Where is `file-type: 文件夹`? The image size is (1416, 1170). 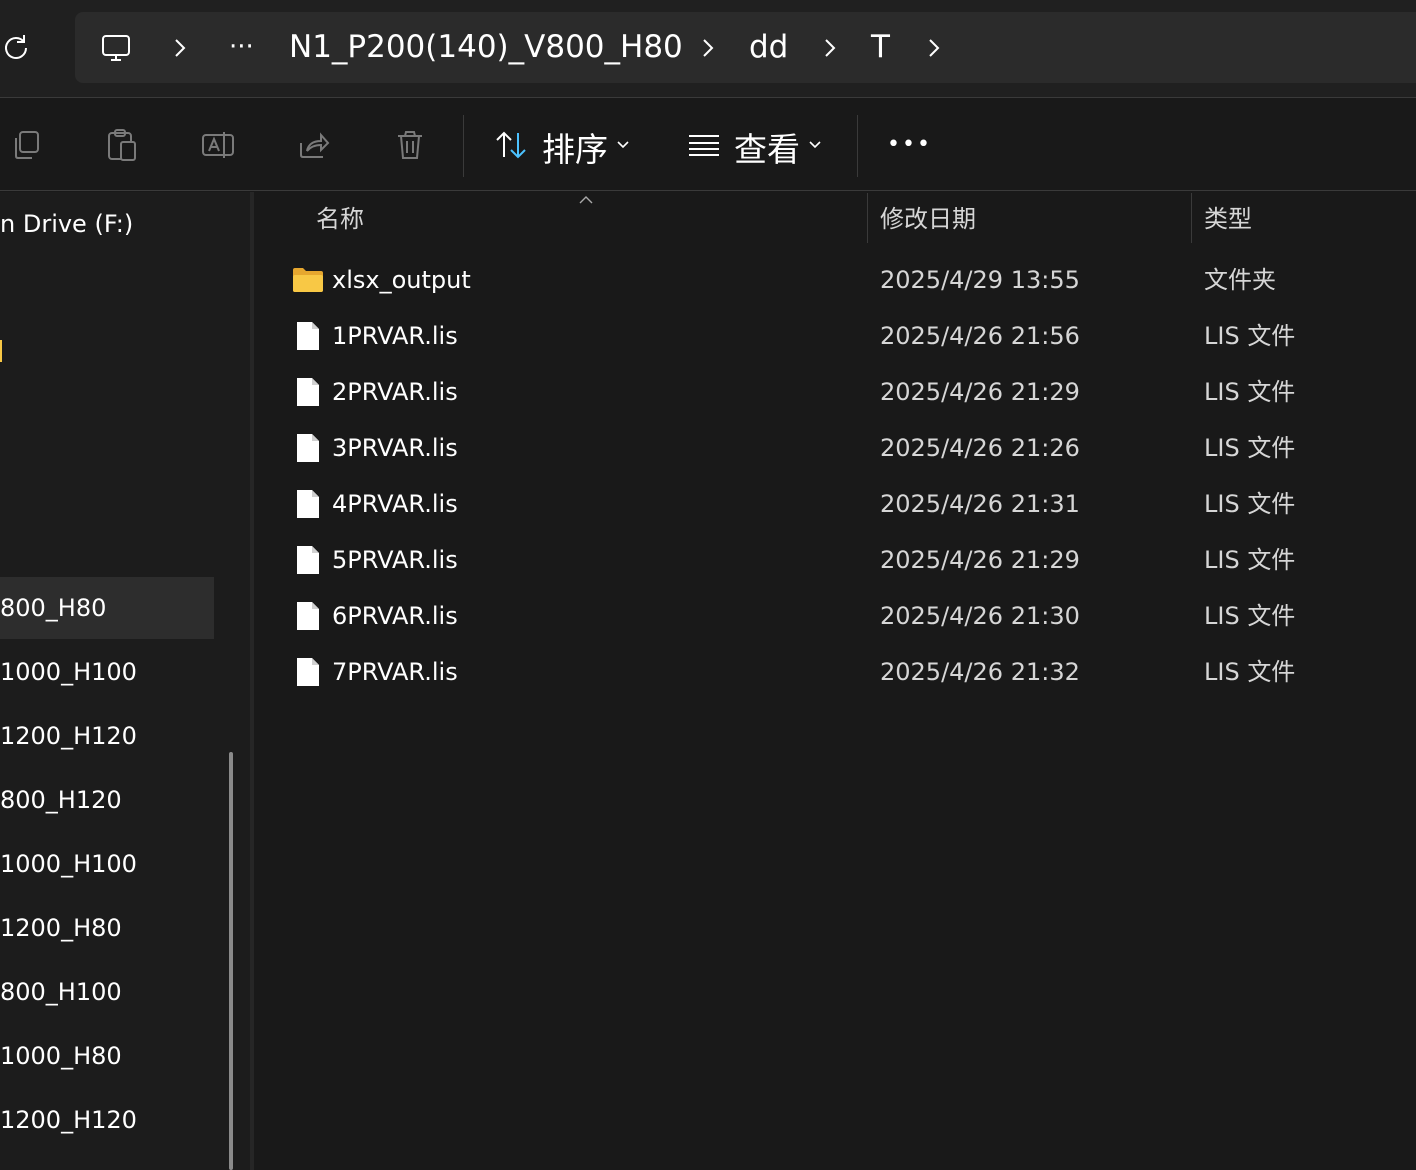 file-type: 文件夹 is located at coordinates (1240, 280).